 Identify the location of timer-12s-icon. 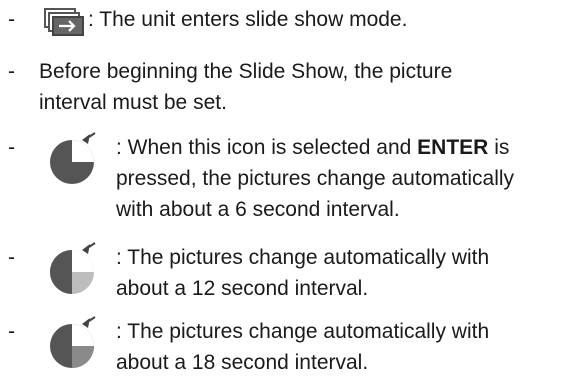
(73, 268).